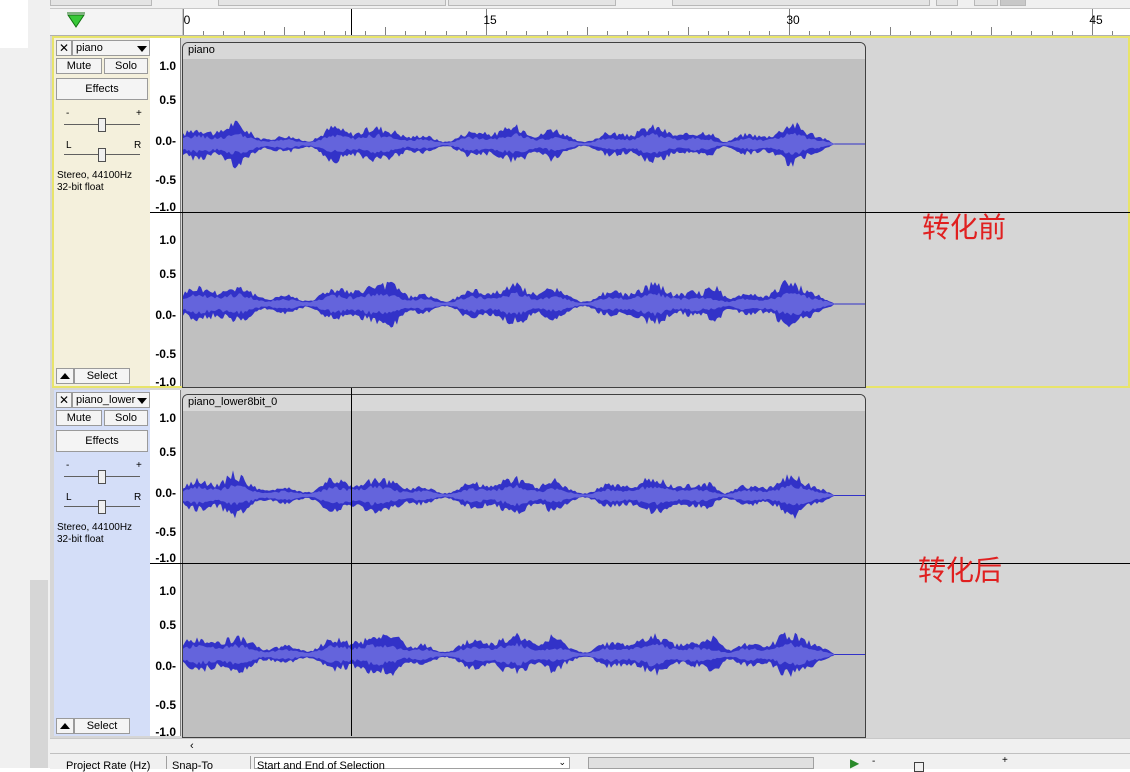 The width and height of the screenshot is (1130, 772). I want to click on chevron-down-icon: ⌄, so click(562, 762).